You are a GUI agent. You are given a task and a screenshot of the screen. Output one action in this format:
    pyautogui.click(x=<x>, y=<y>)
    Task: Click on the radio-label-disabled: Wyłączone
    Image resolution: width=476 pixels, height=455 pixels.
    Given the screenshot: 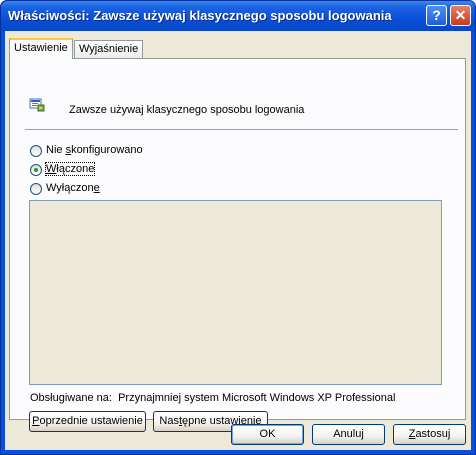 What is the action you would take?
    pyautogui.click(x=73, y=188)
    